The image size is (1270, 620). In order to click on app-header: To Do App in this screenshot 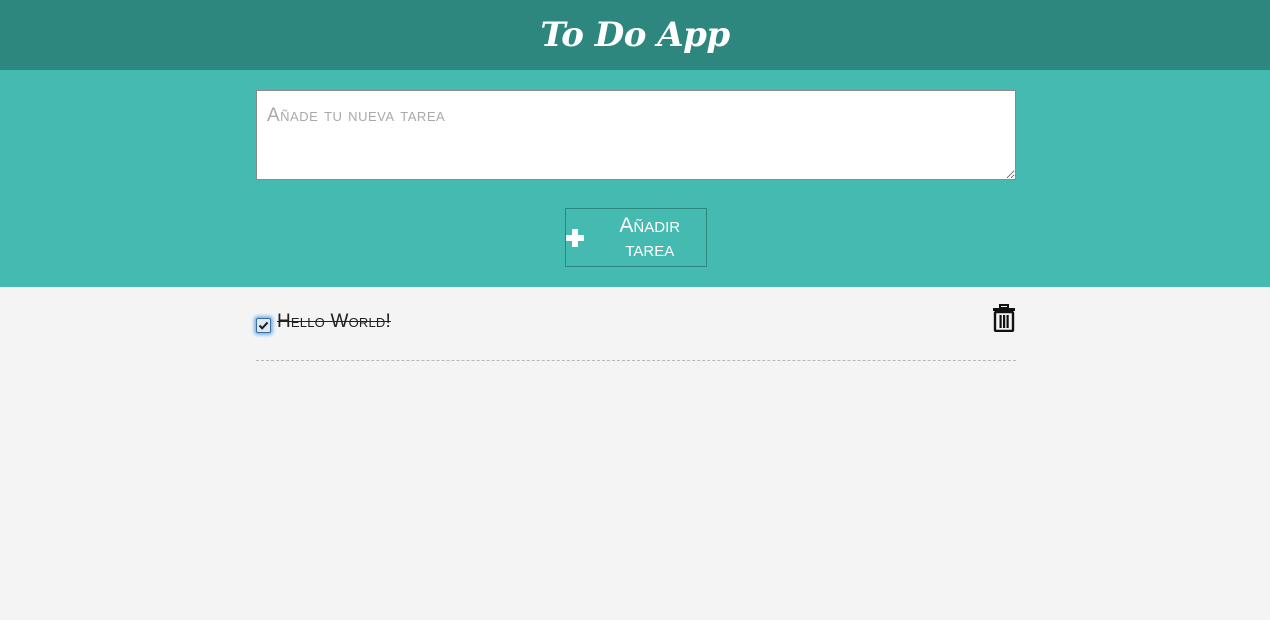, I will do `click(635, 35)`.